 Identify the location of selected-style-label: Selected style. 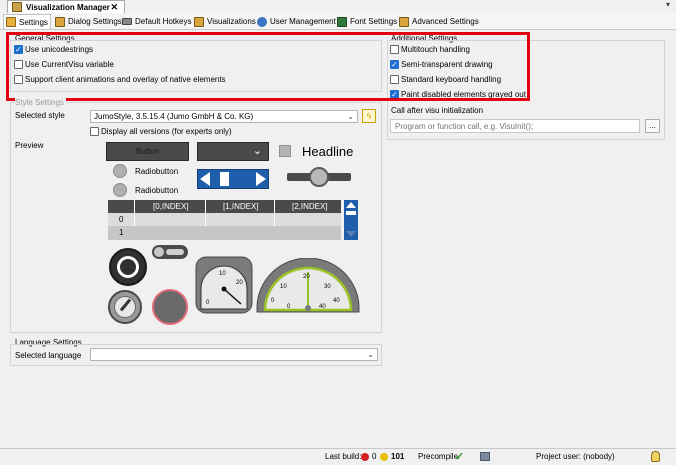
(40, 115).